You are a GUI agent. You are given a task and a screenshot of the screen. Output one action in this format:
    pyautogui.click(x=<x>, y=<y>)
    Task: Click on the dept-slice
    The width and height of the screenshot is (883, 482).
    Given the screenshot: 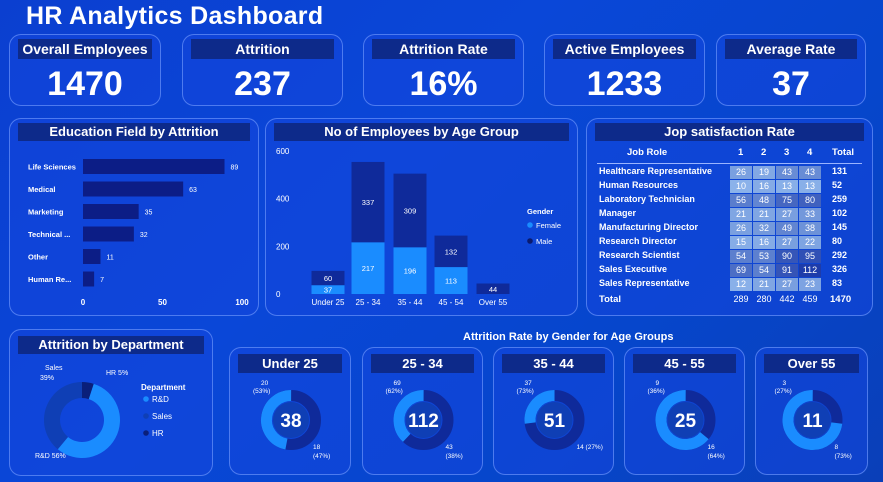 What is the action you would take?
    pyautogui.click(x=63, y=416)
    